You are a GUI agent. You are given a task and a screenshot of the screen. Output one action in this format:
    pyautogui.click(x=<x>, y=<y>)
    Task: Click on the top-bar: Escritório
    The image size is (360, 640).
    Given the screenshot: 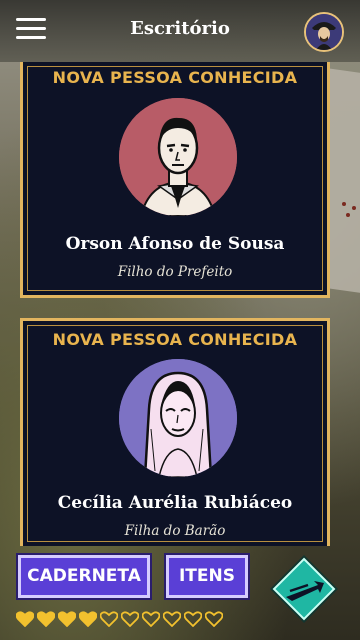 What is the action you would take?
    pyautogui.click(x=180, y=31)
    